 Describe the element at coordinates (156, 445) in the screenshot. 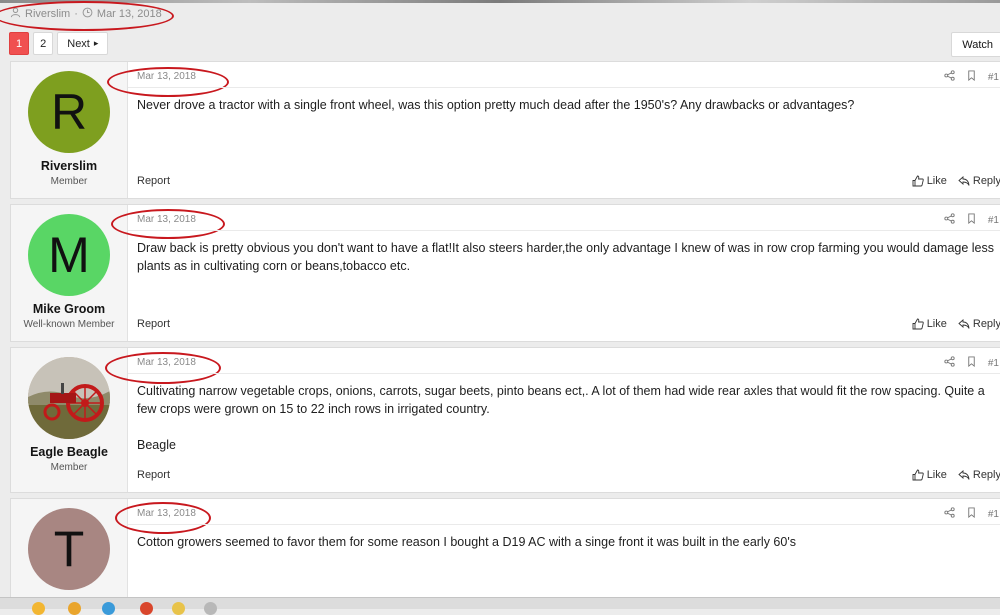

I see `post-signoff: Beagle` at that location.